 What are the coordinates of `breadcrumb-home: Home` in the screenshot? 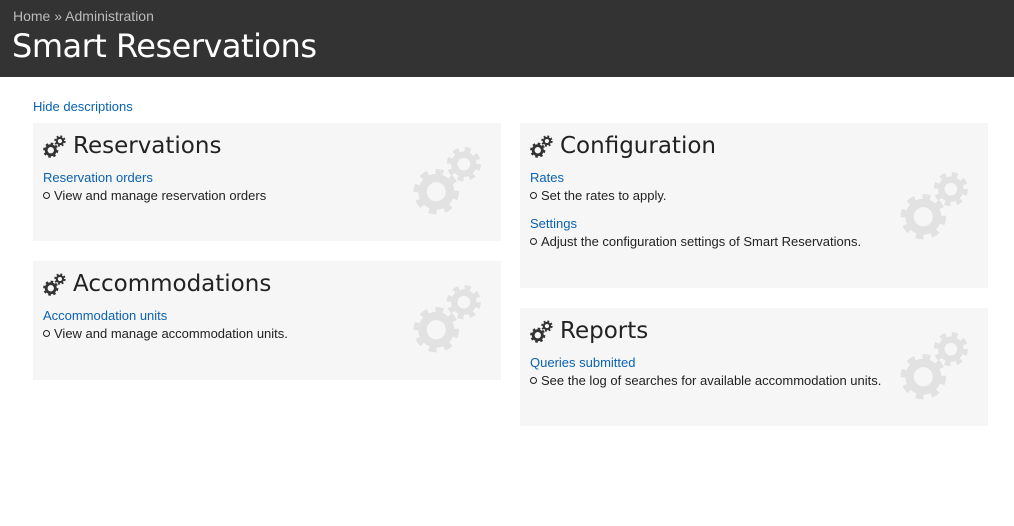 It's located at (31, 16).